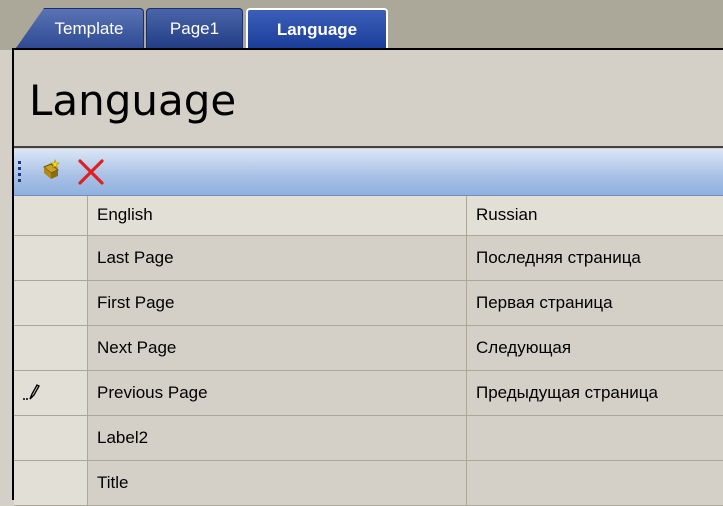 The height and width of the screenshot is (506, 723). Describe the element at coordinates (317, 28) in the screenshot. I see `tab-language: Language` at that location.